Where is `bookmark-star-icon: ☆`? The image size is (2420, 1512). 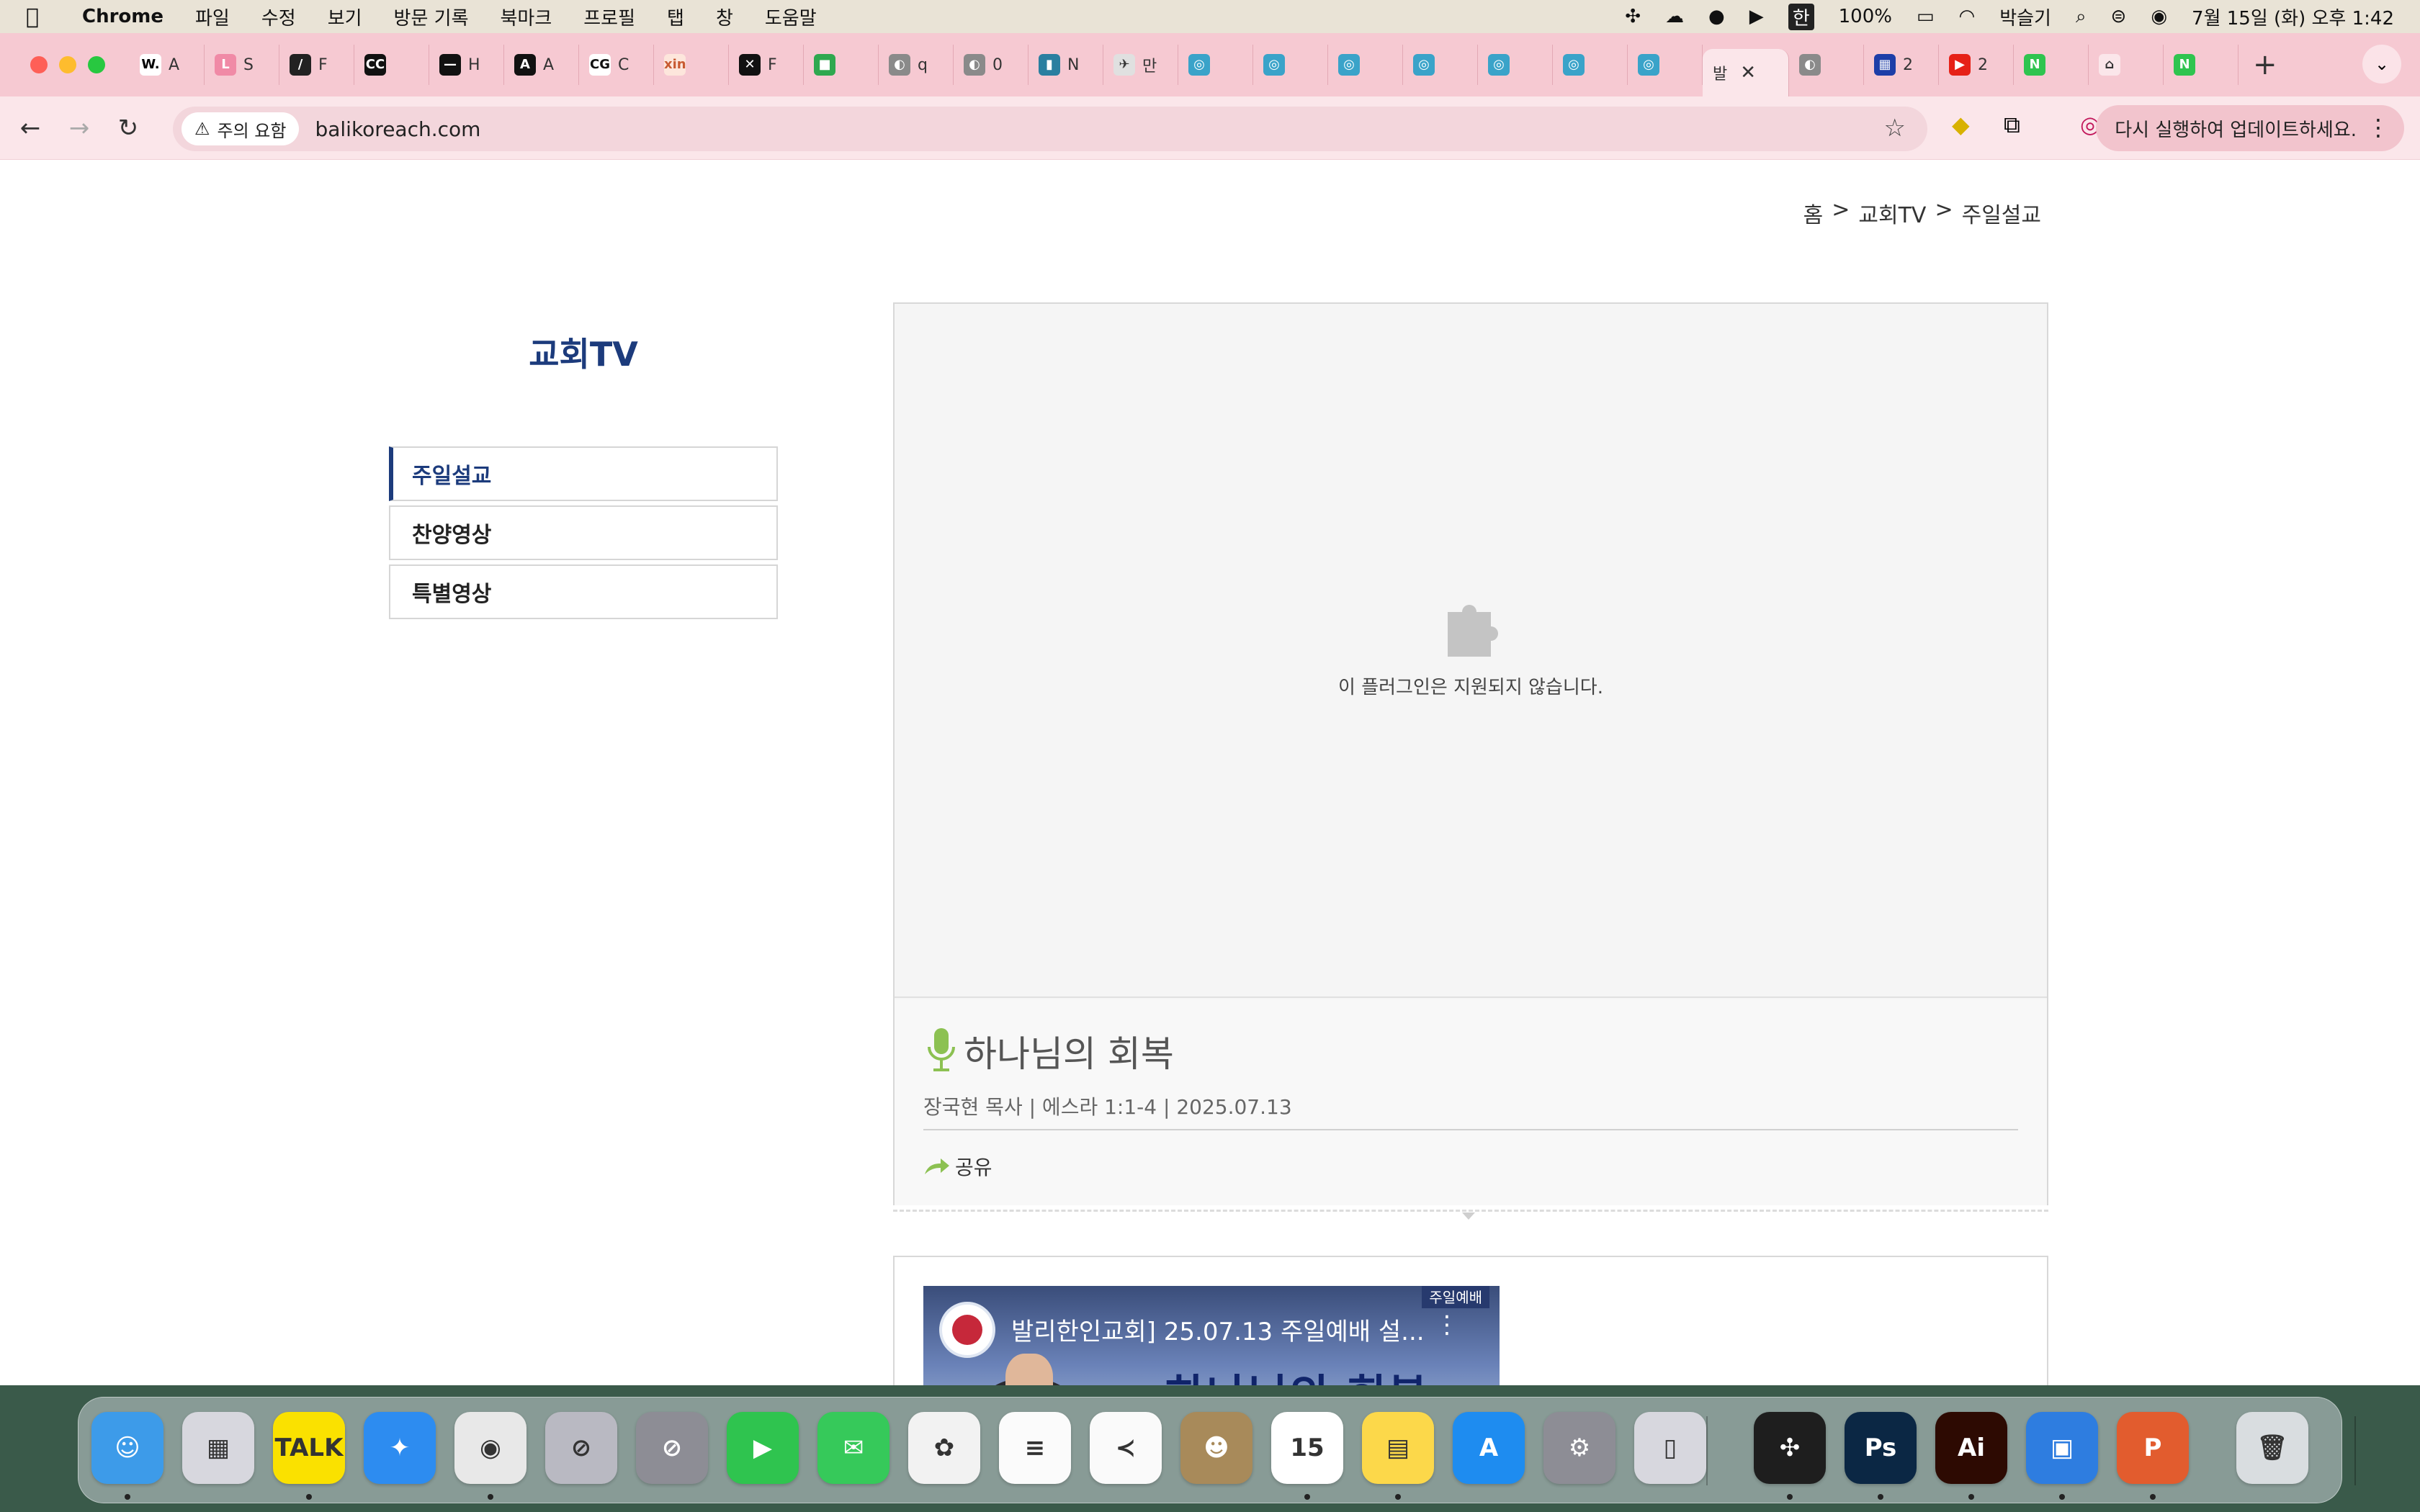
bookmark-star-icon: ☆ is located at coordinates (1895, 128).